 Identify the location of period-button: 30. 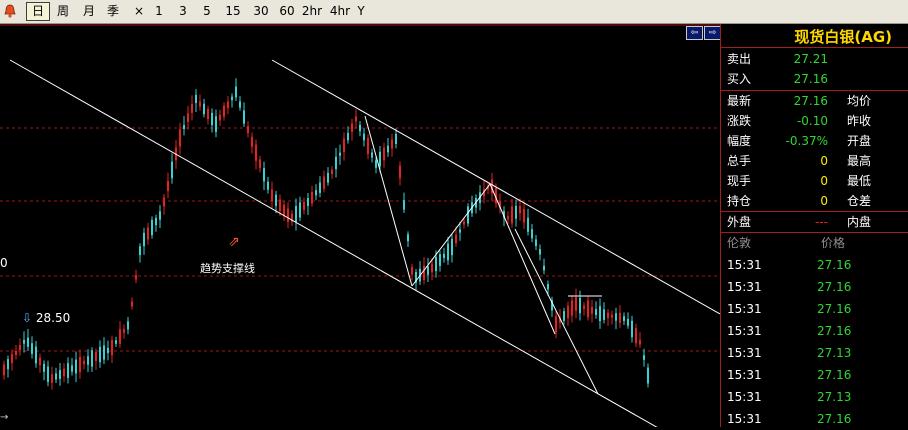
(261, 11).